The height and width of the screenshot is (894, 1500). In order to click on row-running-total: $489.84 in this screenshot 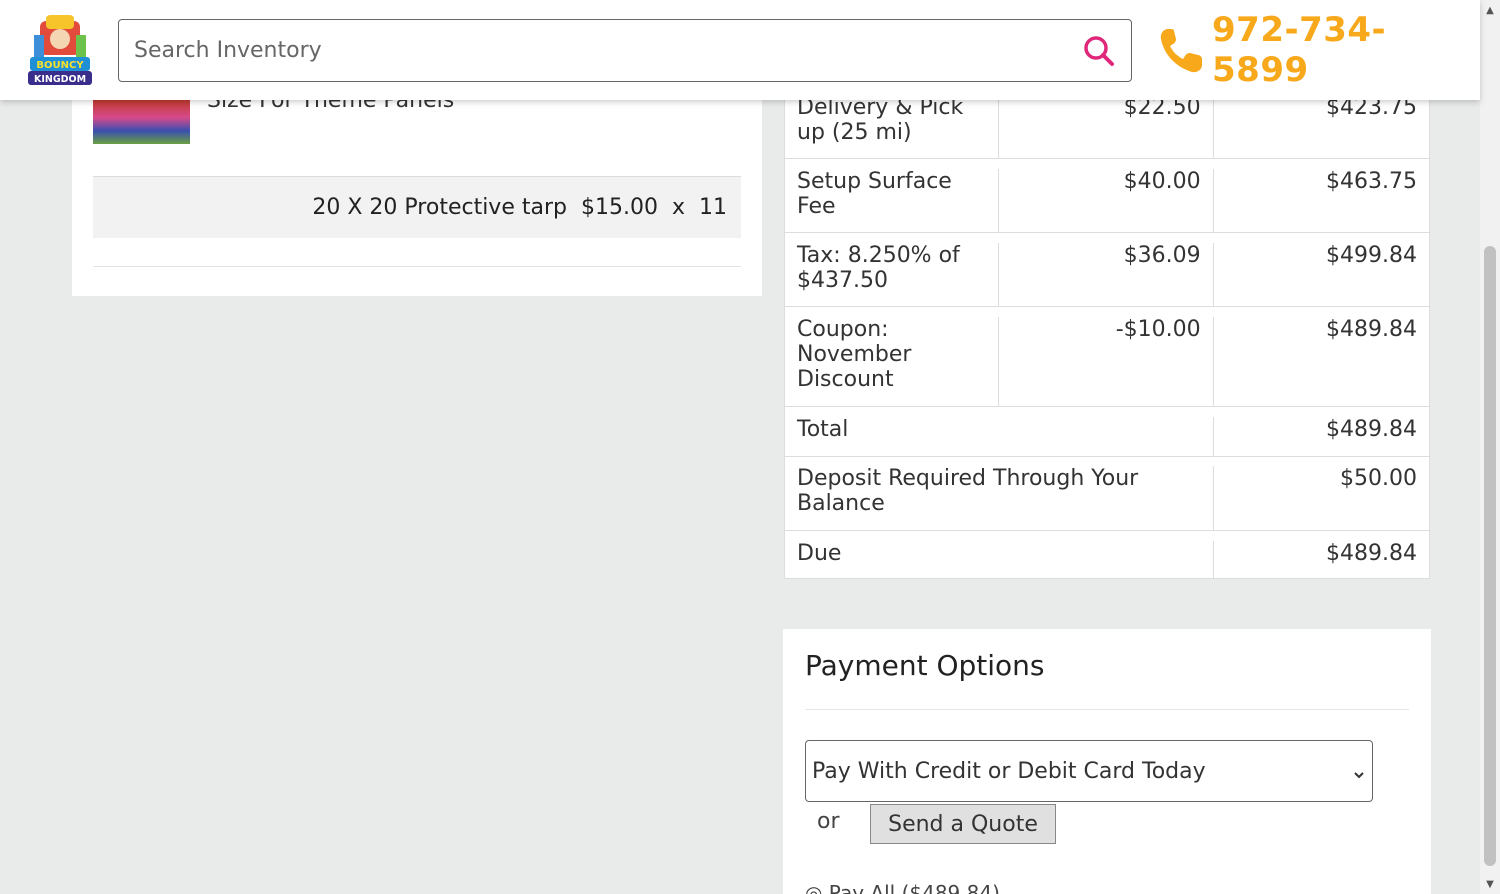, I will do `click(1371, 329)`.